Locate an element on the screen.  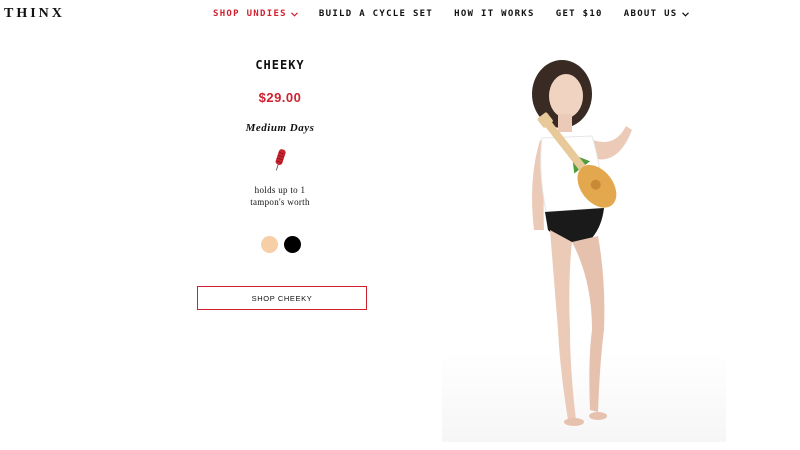
swatch-beige is located at coordinates (269, 244).